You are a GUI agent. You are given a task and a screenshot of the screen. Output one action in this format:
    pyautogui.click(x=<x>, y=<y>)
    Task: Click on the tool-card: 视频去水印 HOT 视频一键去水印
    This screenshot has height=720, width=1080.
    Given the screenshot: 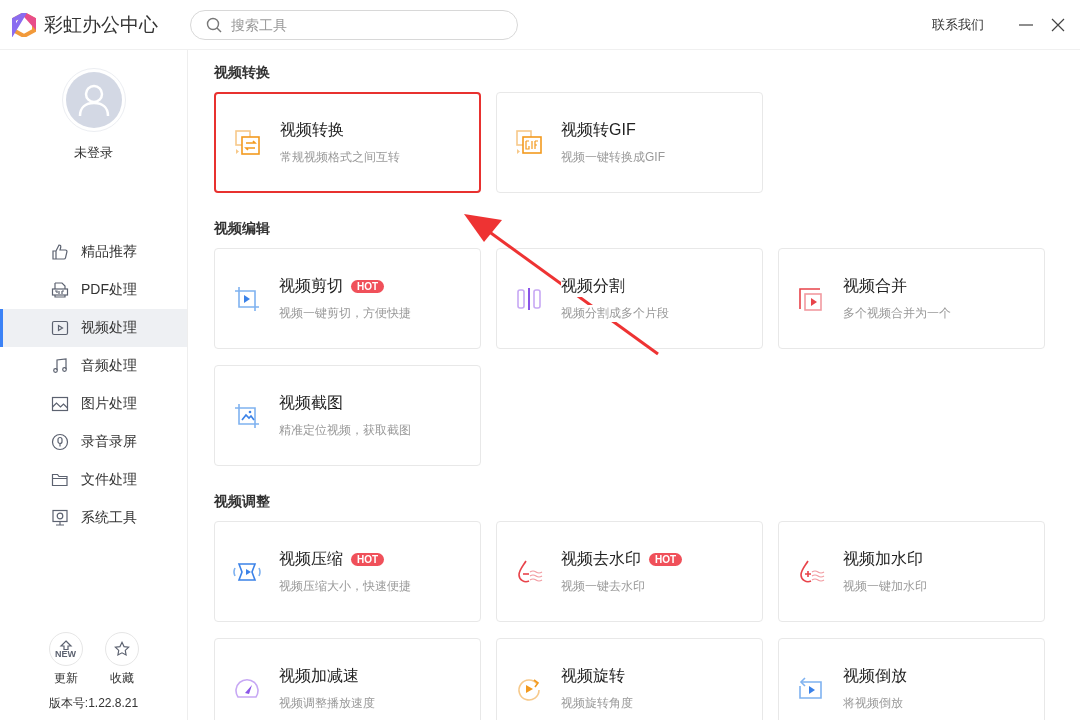 What is the action you would take?
    pyautogui.click(x=629, y=571)
    